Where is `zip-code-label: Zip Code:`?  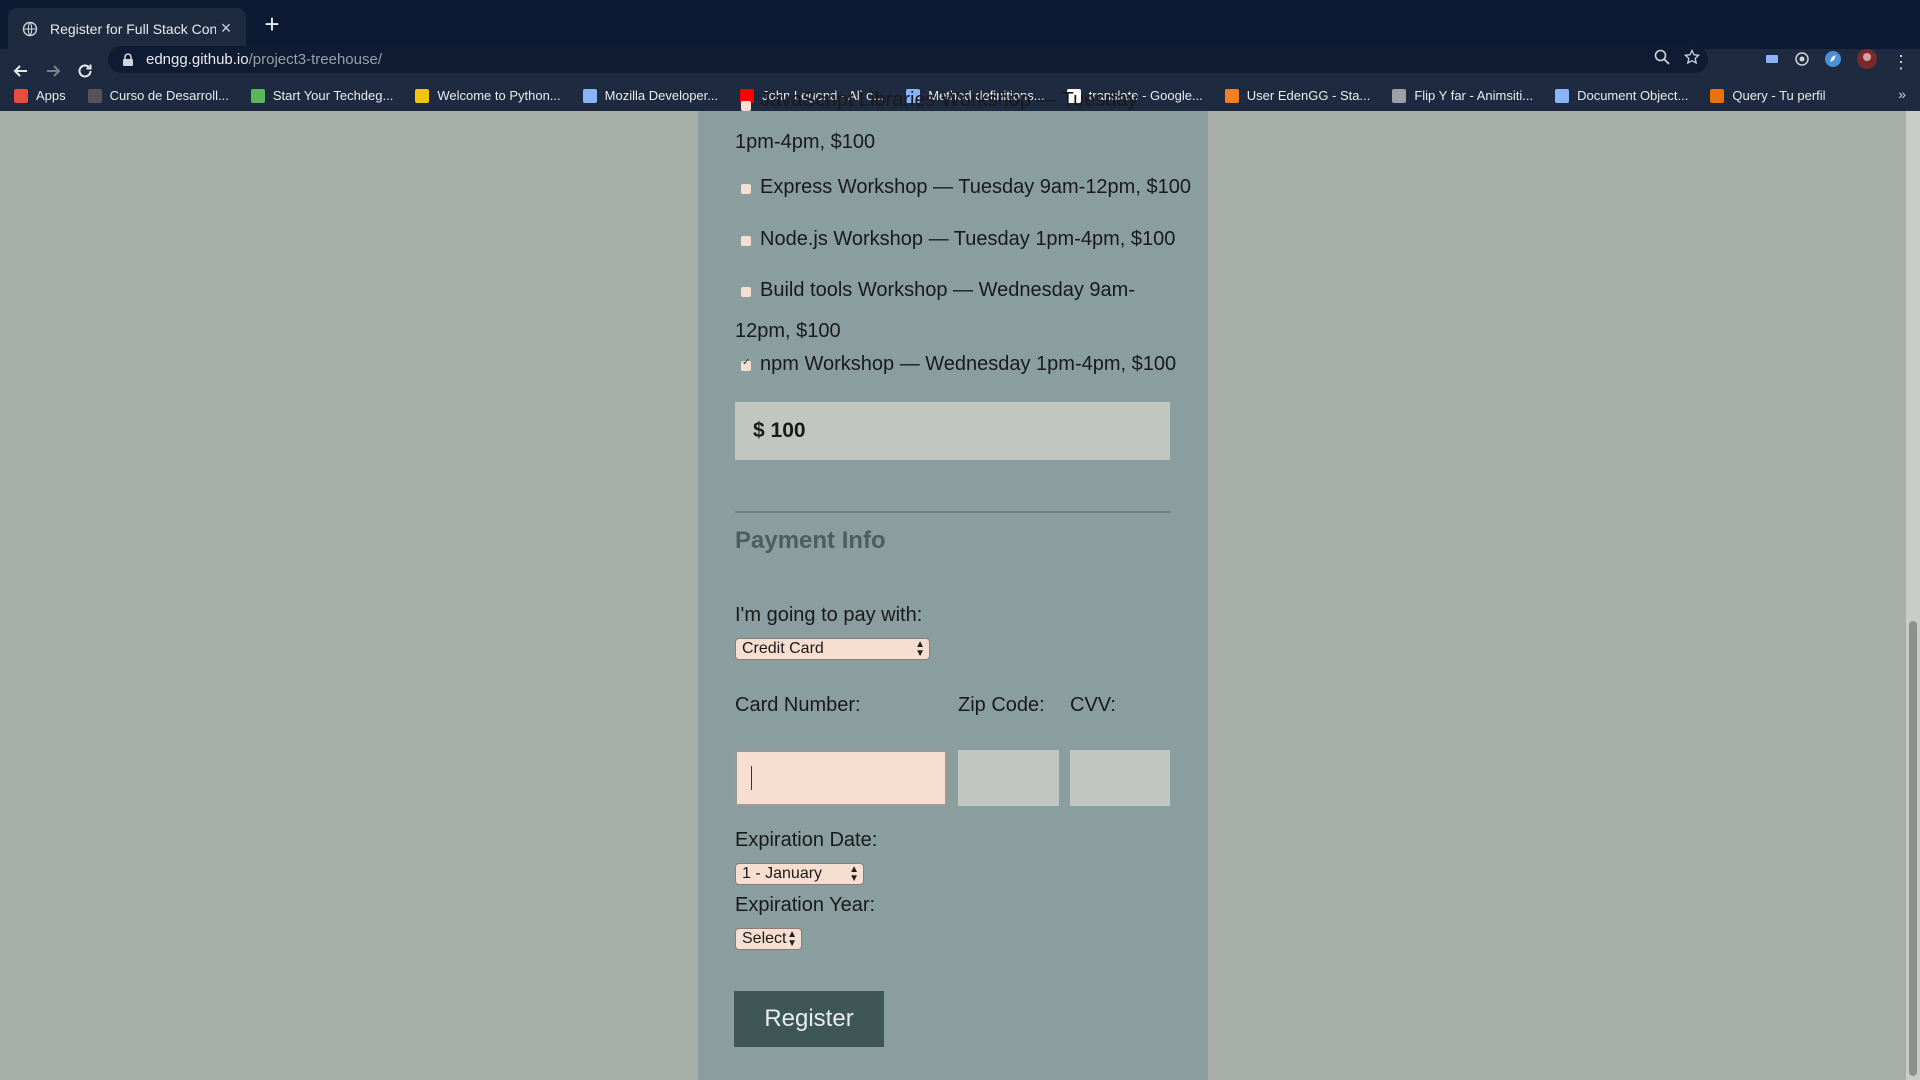
zip-code-label: Zip Code: is located at coordinates (1001, 705).